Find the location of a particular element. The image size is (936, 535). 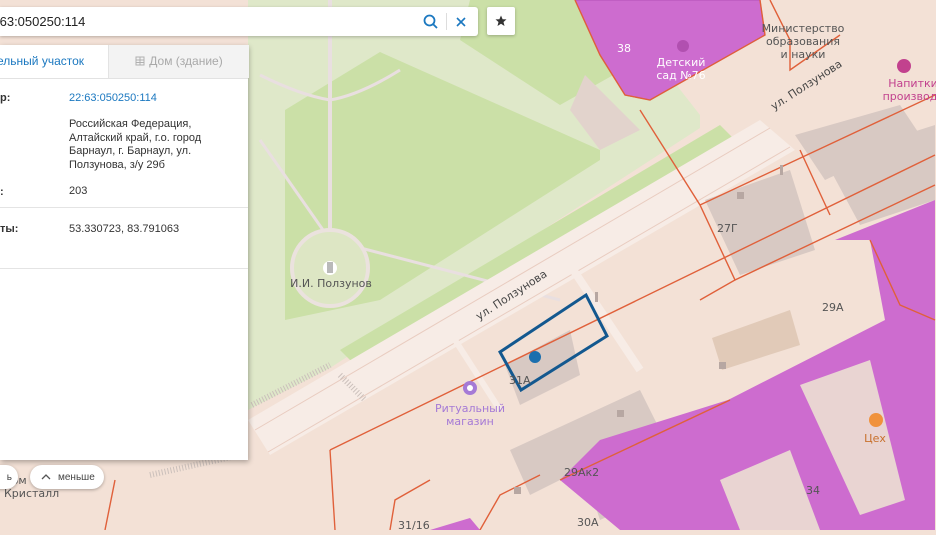

label-house-27g: 27Г is located at coordinates (727, 228).